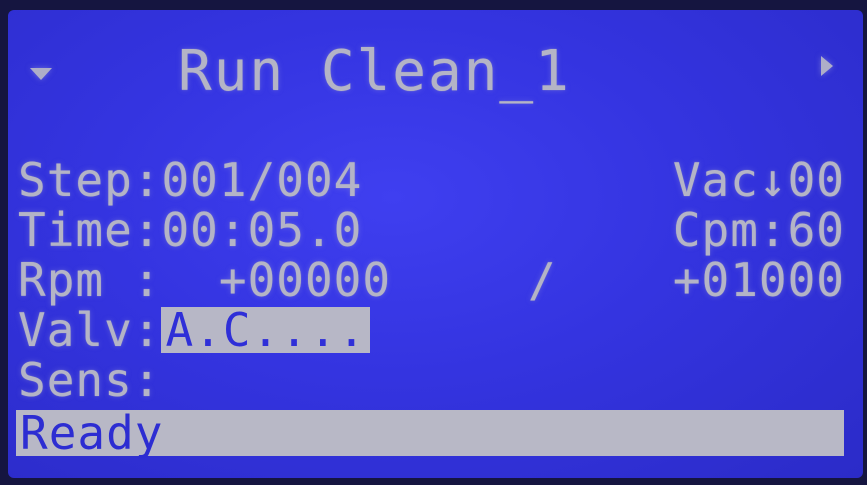  What do you see at coordinates (262, 180) in the screenshot?
I see `step-value: 001/004` at bounding box center [262, 180].